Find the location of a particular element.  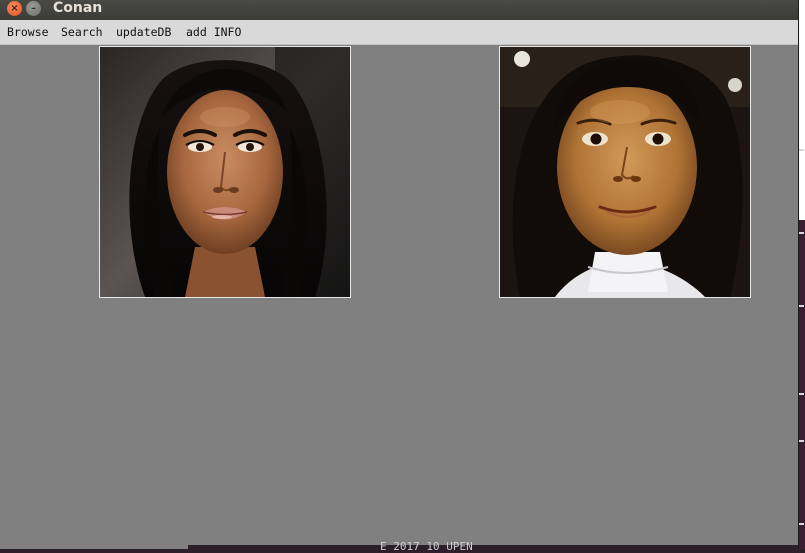

minimize-icon: – is located at coordinates (33, 8).